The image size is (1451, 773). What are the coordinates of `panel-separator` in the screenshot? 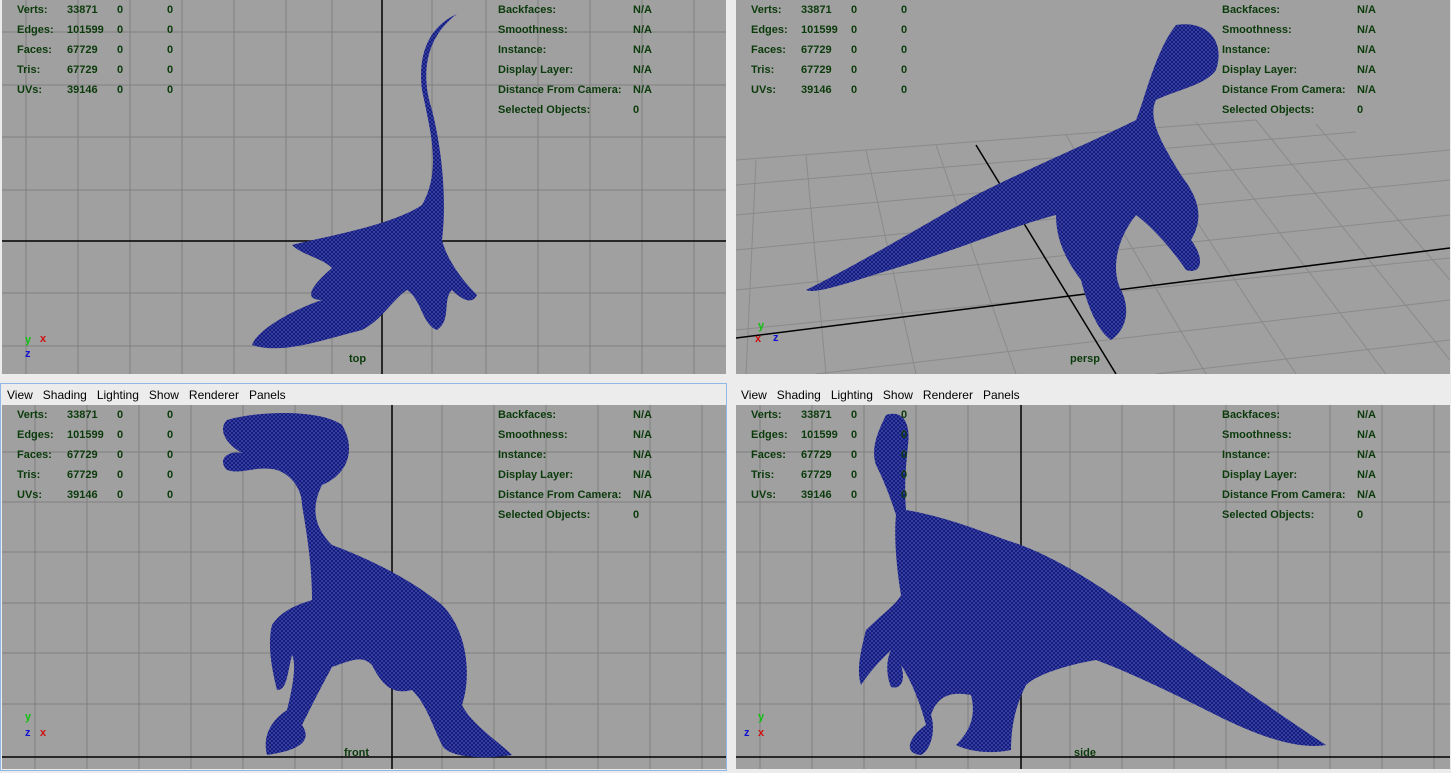 It's located at (725, 380).